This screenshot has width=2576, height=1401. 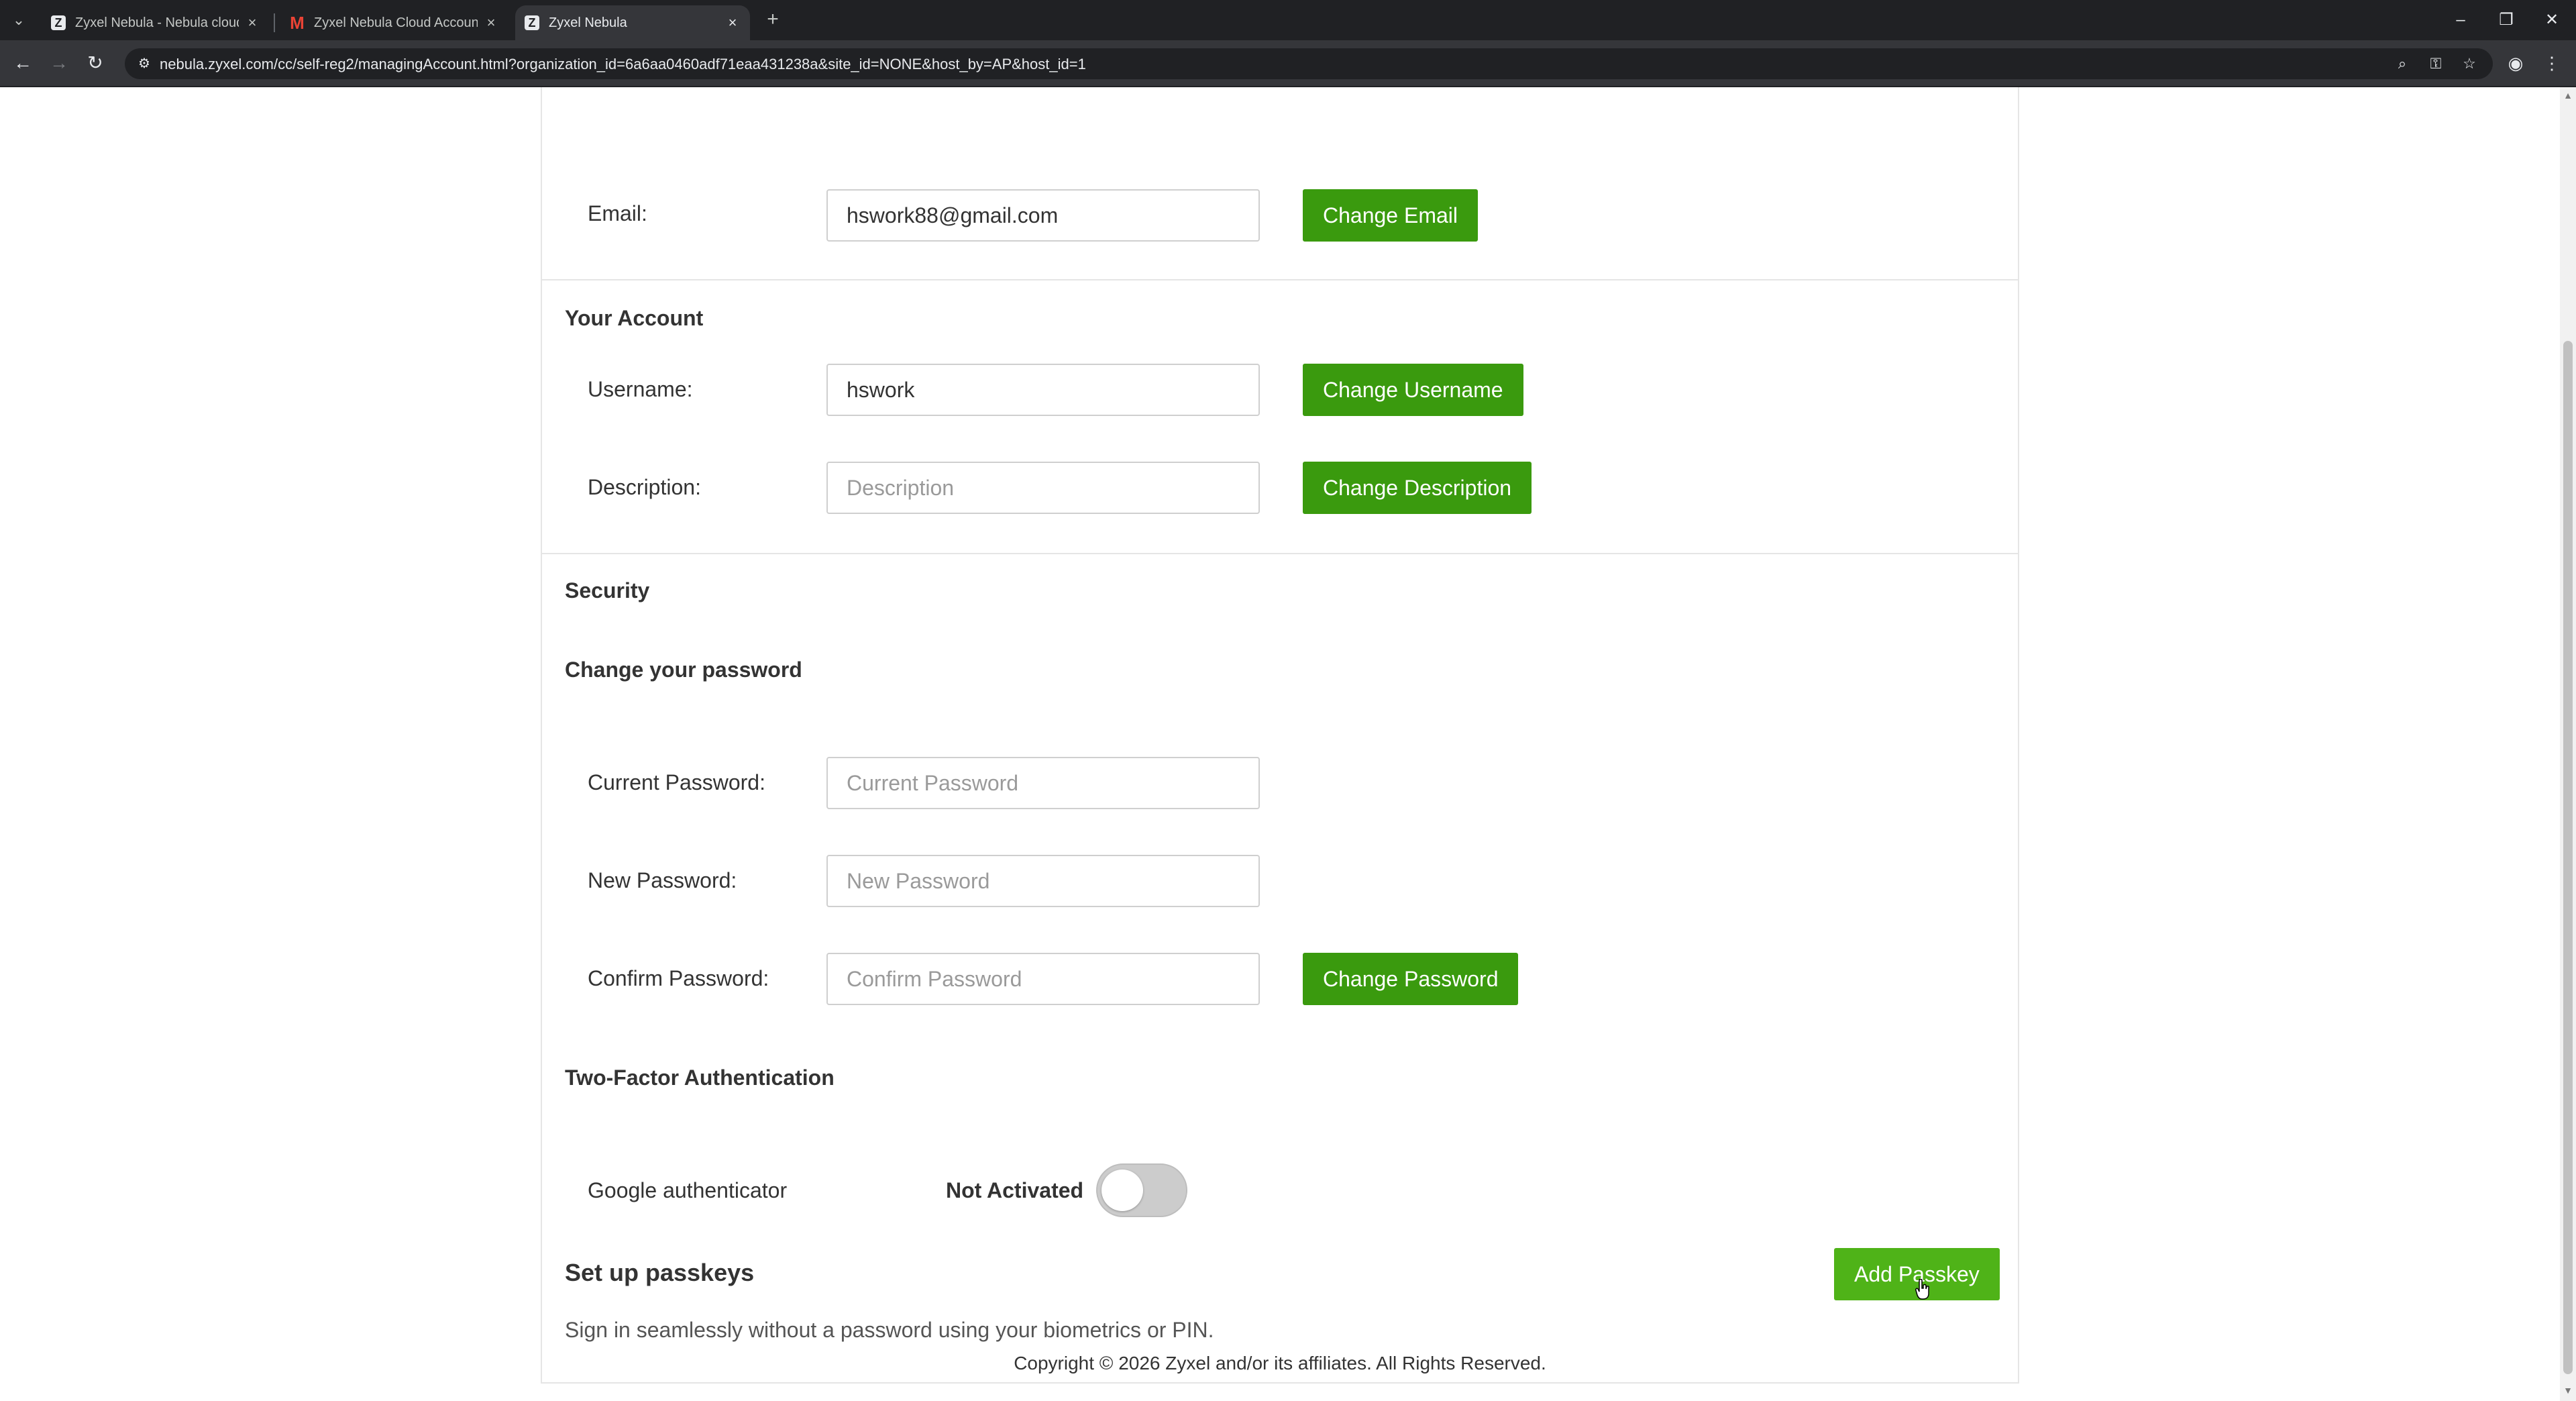 I want to click on confirm-password-field, so click(x=1043, y=979).